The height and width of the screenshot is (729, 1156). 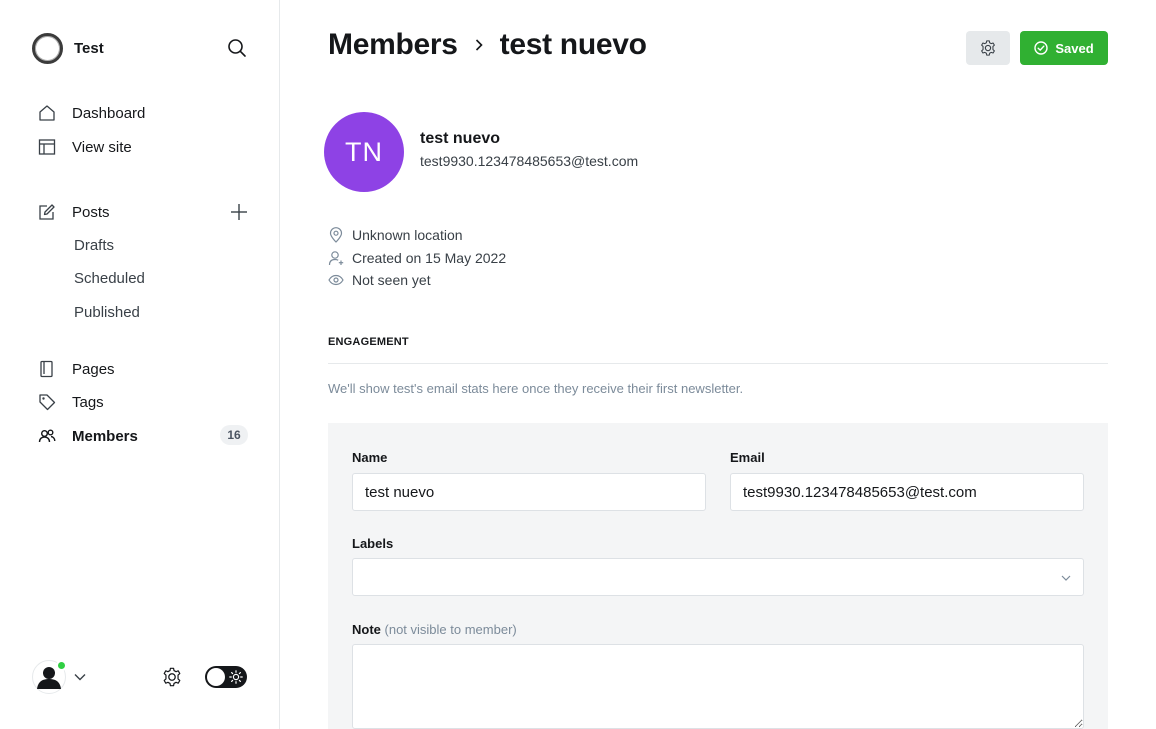 What do you see at coordinates (226, 677) in the screenshot?
I see `theme-toggle` at bounding box center [226, 677].